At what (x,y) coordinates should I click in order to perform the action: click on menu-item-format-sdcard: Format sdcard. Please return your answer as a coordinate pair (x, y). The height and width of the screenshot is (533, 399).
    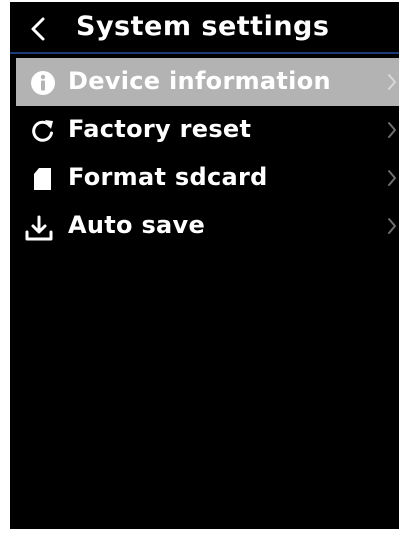
    Looking at the image, I should click on (204, 178).